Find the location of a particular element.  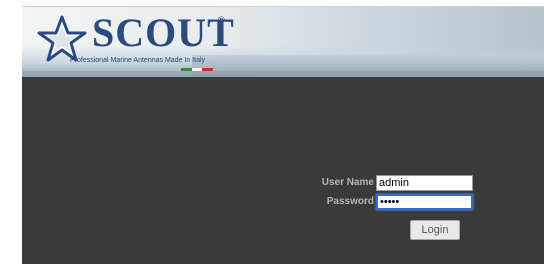

italian-flag-icon is located at coordinates (197, 69).